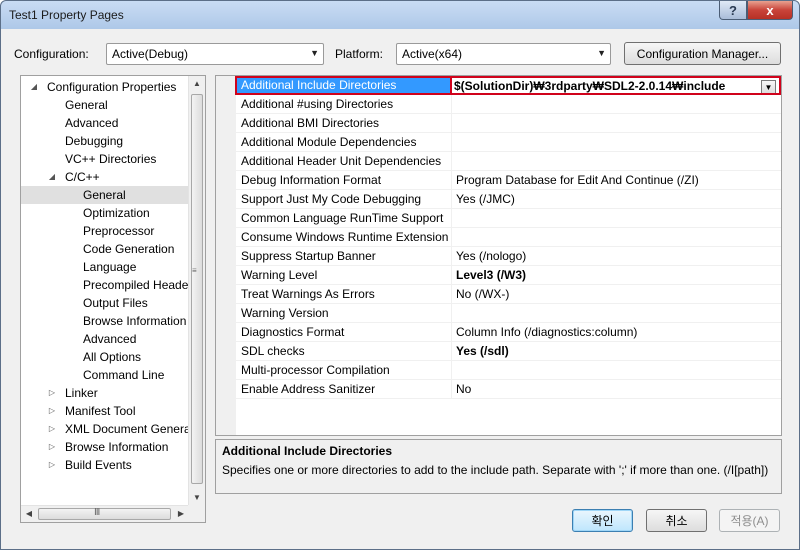 The width and height of the screenshot is (800, 550). What do you see at coordinates (82, 177) in the screenshot?
I see `tree-item-label: C/C++` at bounding box center [82, 177].